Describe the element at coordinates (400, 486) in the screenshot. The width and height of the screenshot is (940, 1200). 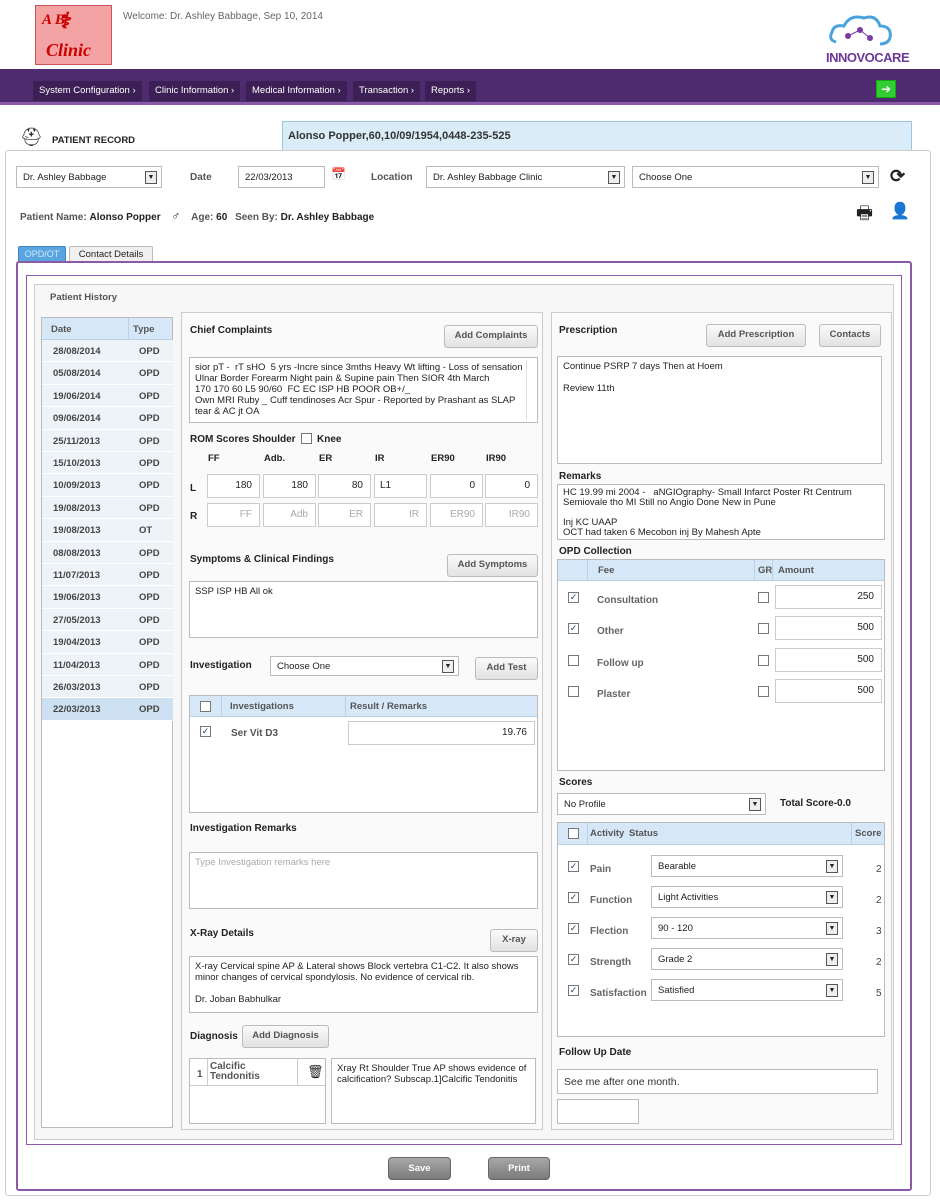
I see `rom-left-input: L1` at that location.